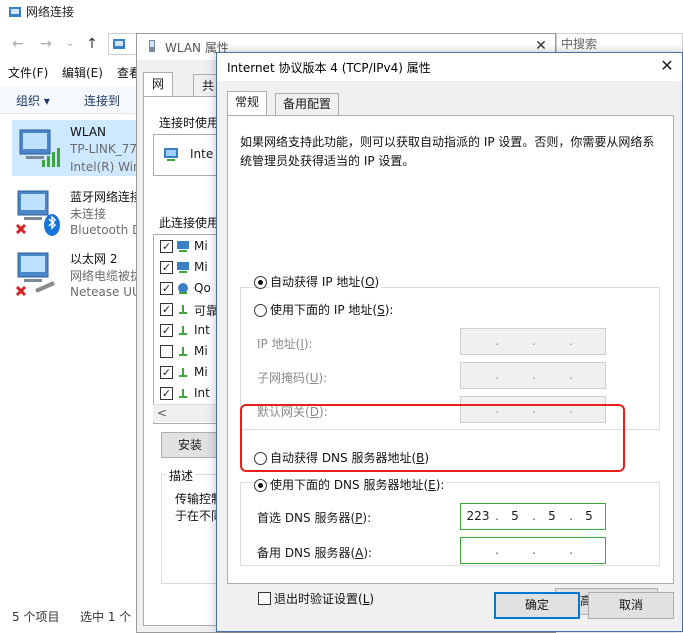  What do you see at coordinates (88, 132) in the screenshot?
I see `wlan-name: WLAN` at bounding box center [88, 132].